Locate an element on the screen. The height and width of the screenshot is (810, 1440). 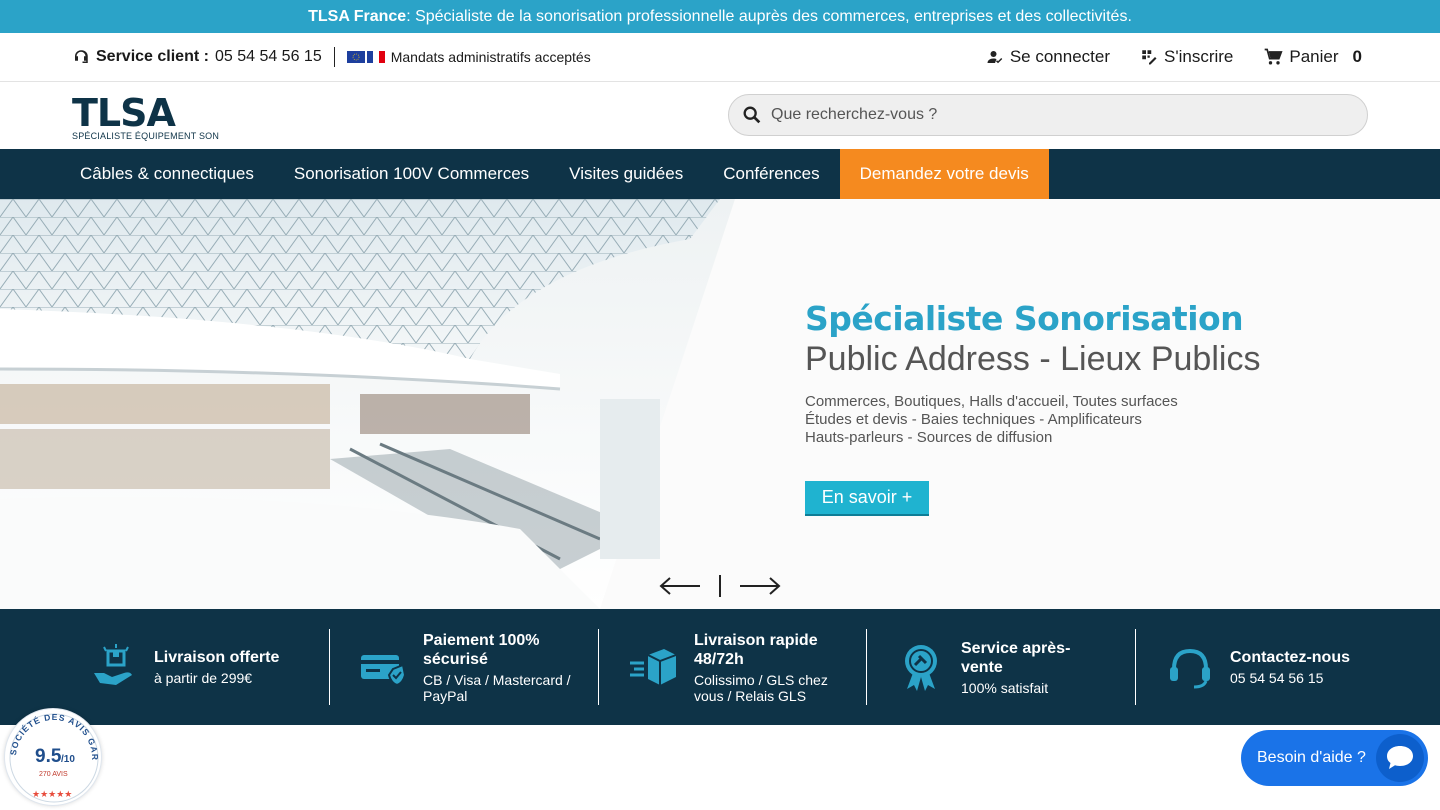
feature-subtitle: Colissimo / GLS chez vous / Relais GLS is located at coordinates (761, 687).